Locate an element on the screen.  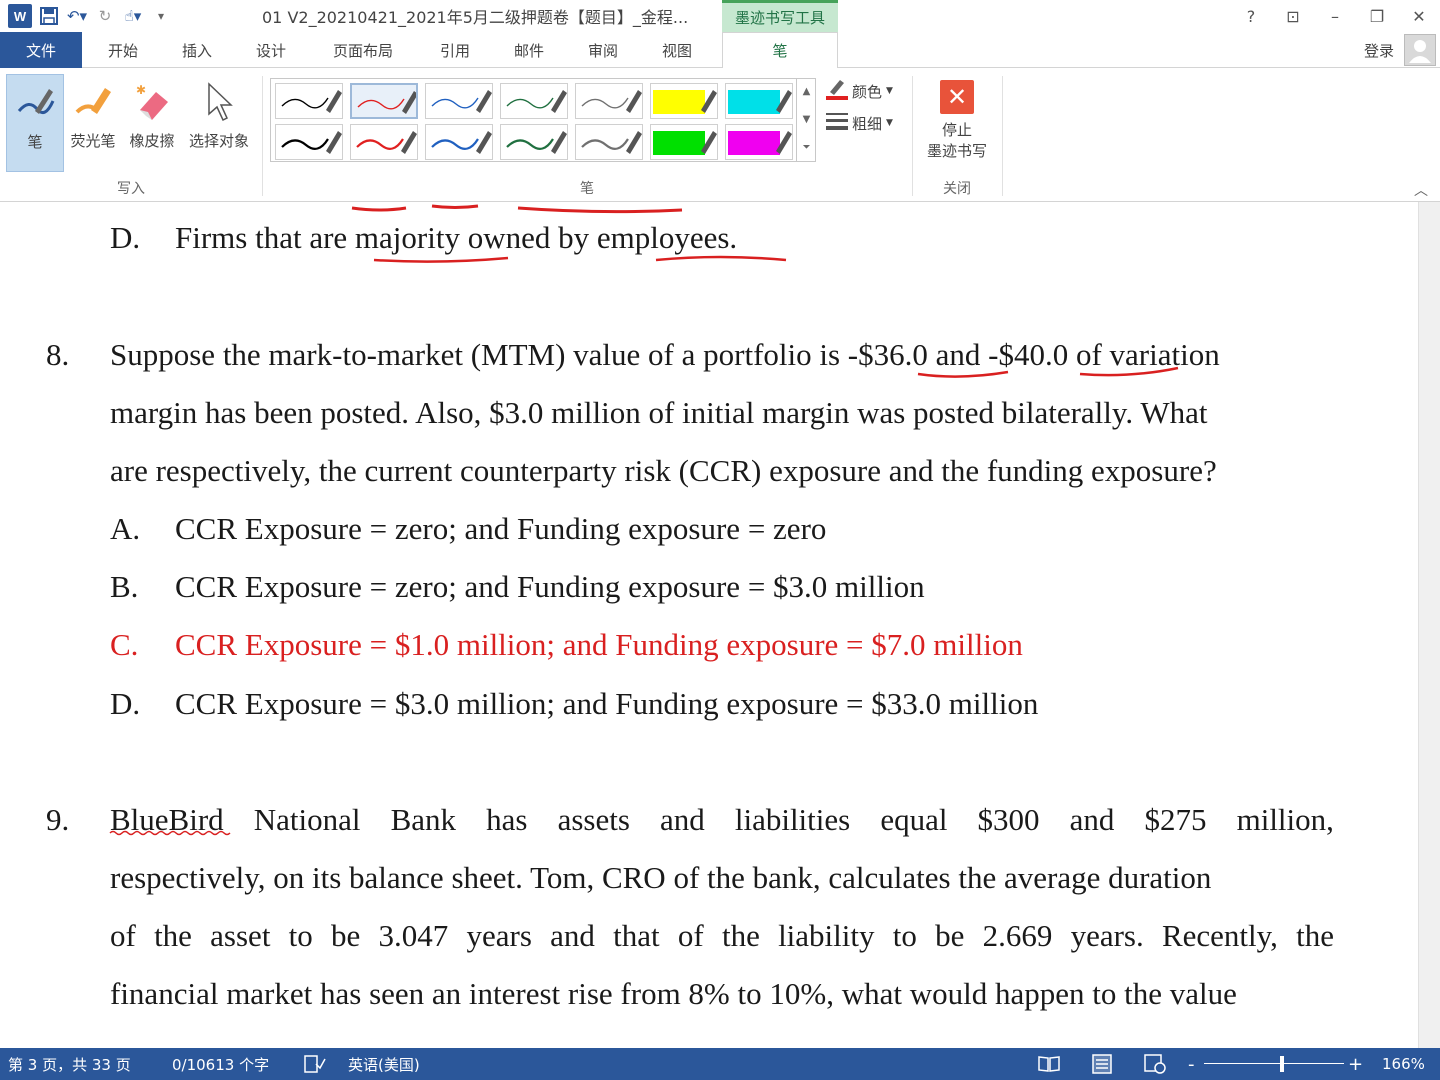
customize-qat-icon: ▾ is located at coordinates (161, 16).